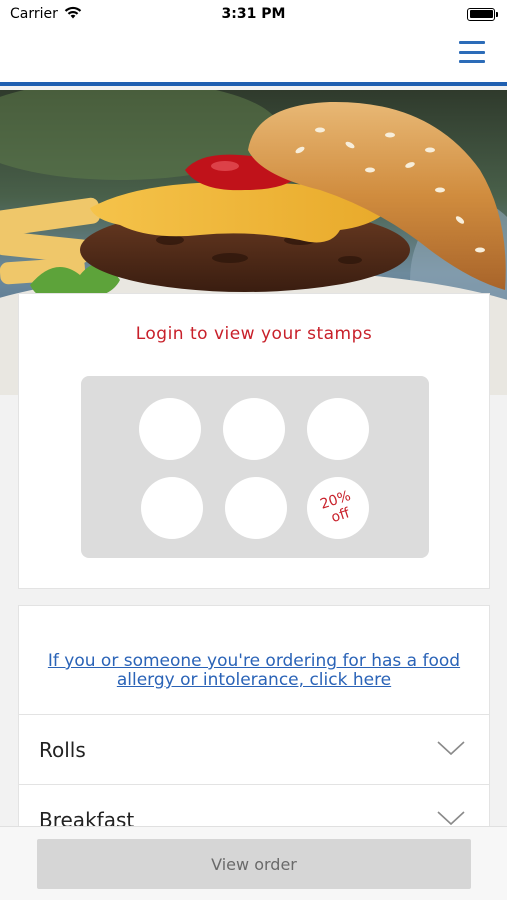 The width and height of the screenshot is (507, 900). I want to click on status-left: Carrier, so click(46, 14).